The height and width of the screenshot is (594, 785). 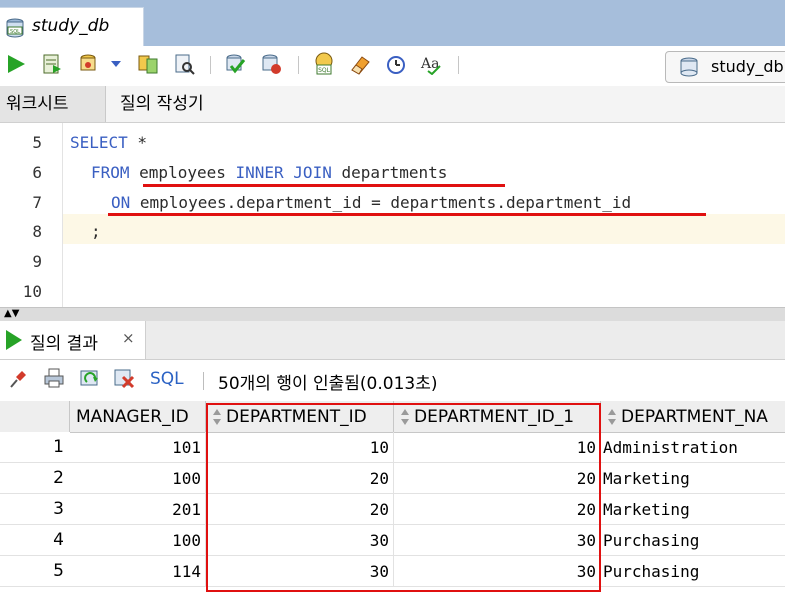 What do you see at coordinates (31, 215) in the screenshot?
I see `line-number-gutter: 5 6 7 8 9 10` at bounding box center [31, 215].